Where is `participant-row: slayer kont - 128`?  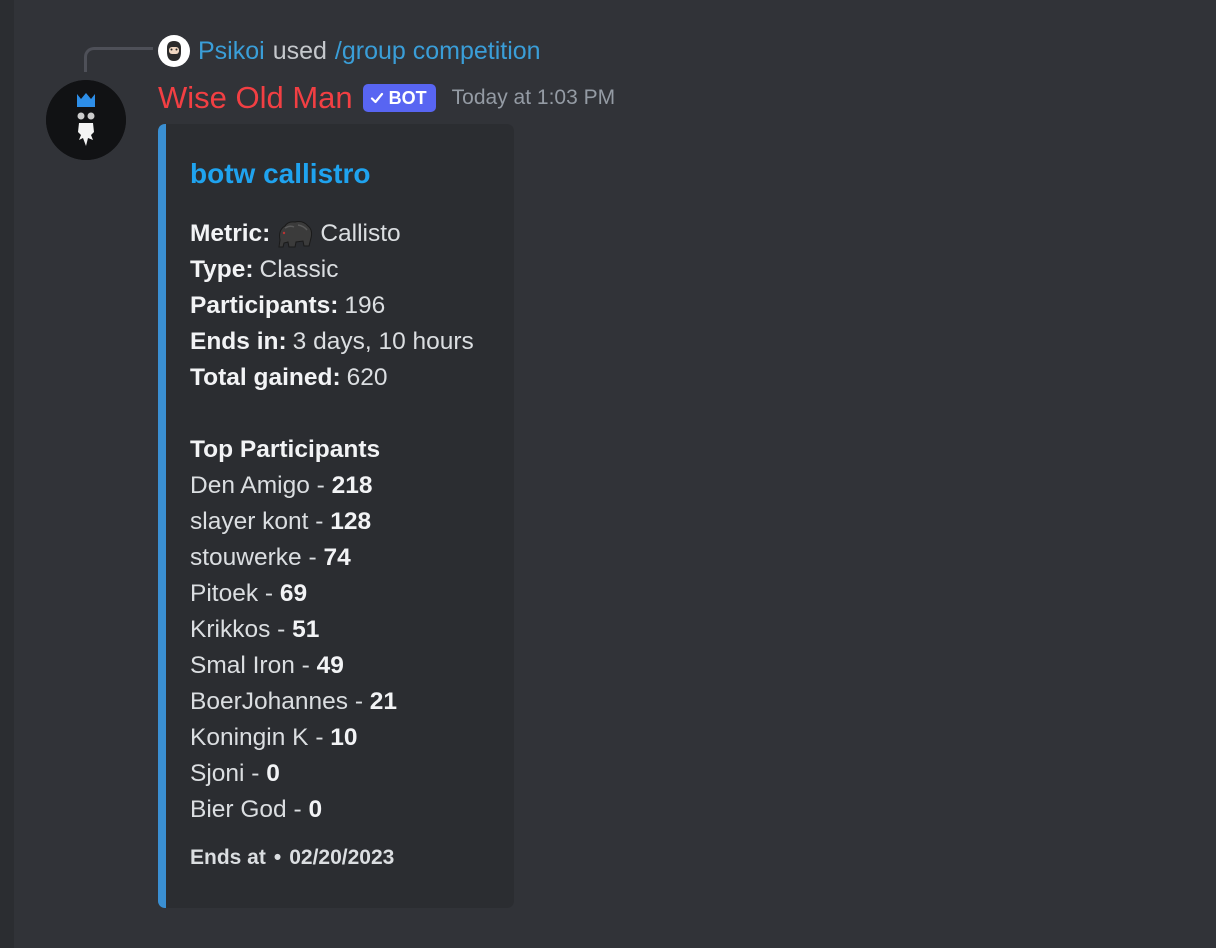 participant-row: slayer kont - 128 is located at coordinates (350, 522).